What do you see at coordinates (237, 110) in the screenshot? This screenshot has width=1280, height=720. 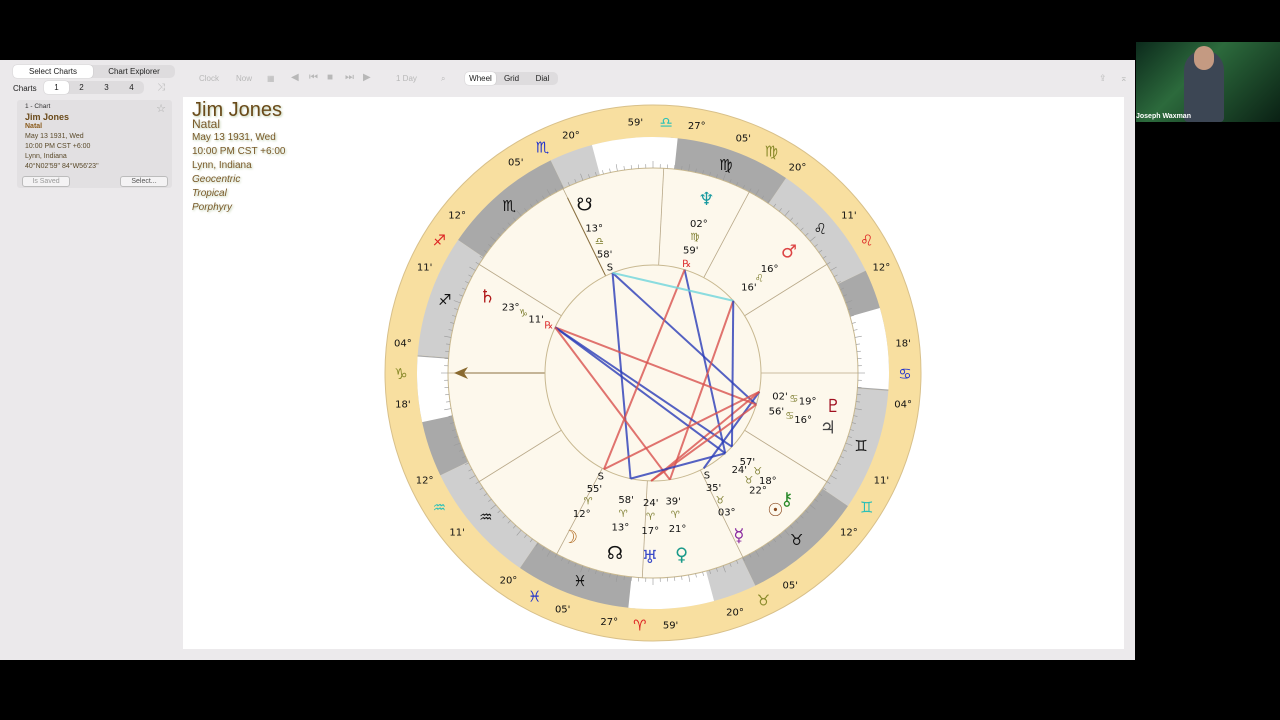 I see `chart-name: Jim Jones` at bounding box center [237, 110].